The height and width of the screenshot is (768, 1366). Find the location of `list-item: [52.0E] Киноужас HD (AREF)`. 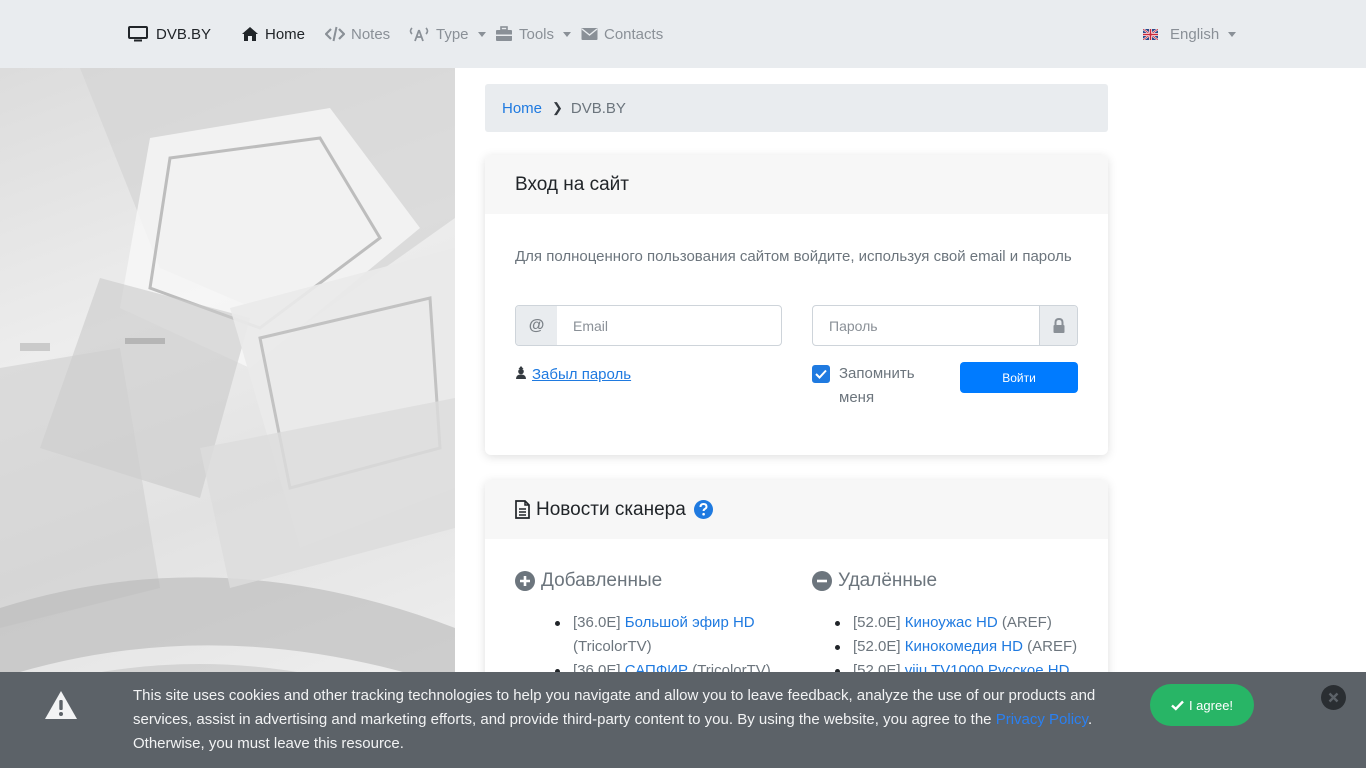

list-item: [52.0E] Киноужас HD (AREF) is located at coordinates (965, 623).